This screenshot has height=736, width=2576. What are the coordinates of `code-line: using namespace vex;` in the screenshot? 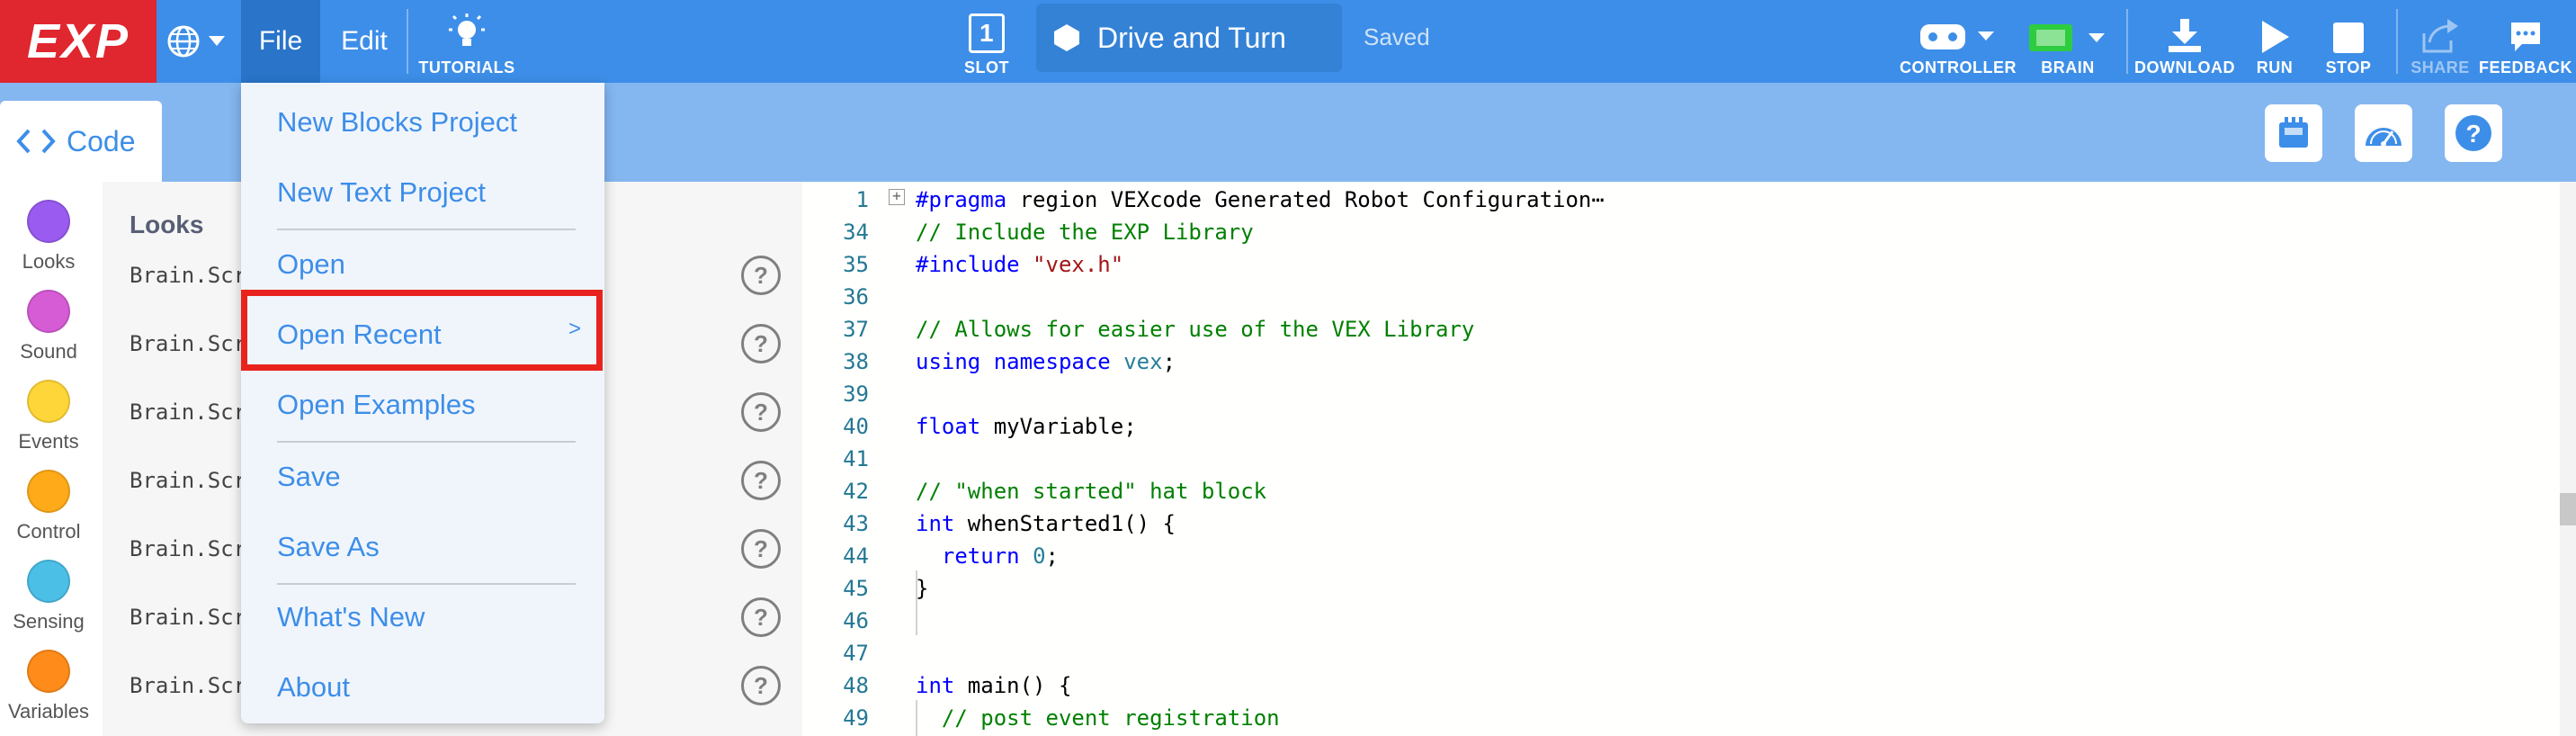 It's located at (1046, 362).